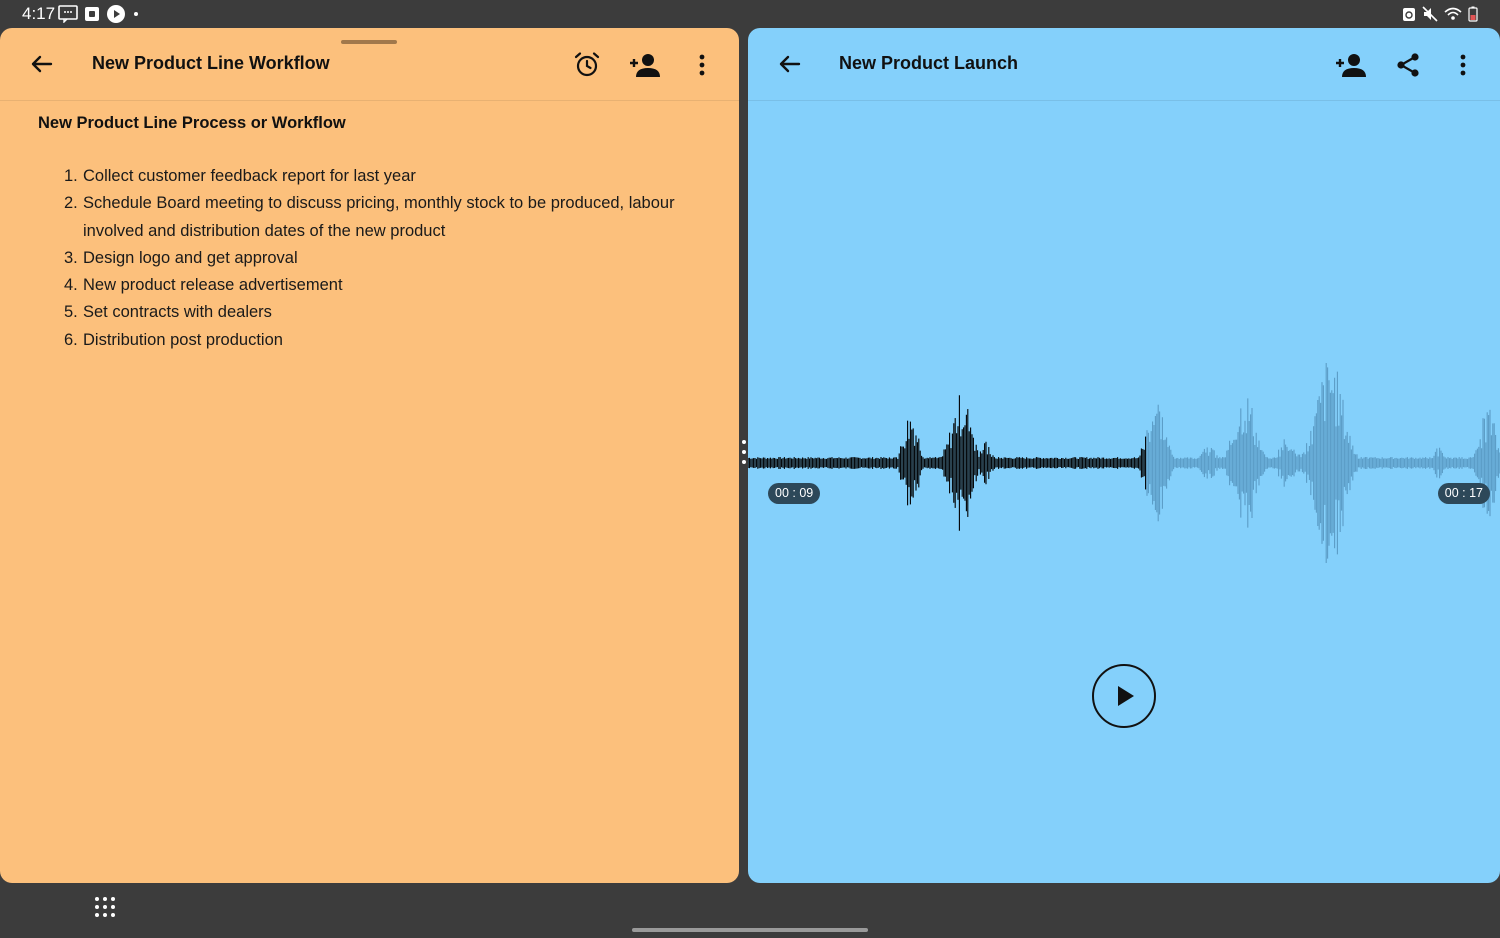  What do you see at coordinates (386, 312) in the screenshot?
I see `list-item: 5. Set contracts with dealers` at bounding box center [386, 312].